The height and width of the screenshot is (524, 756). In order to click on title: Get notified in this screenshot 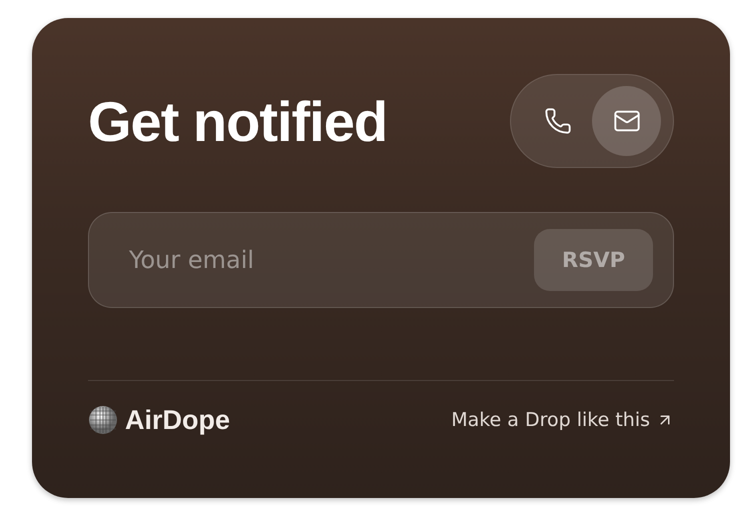, I will do `click(238, 121)`.